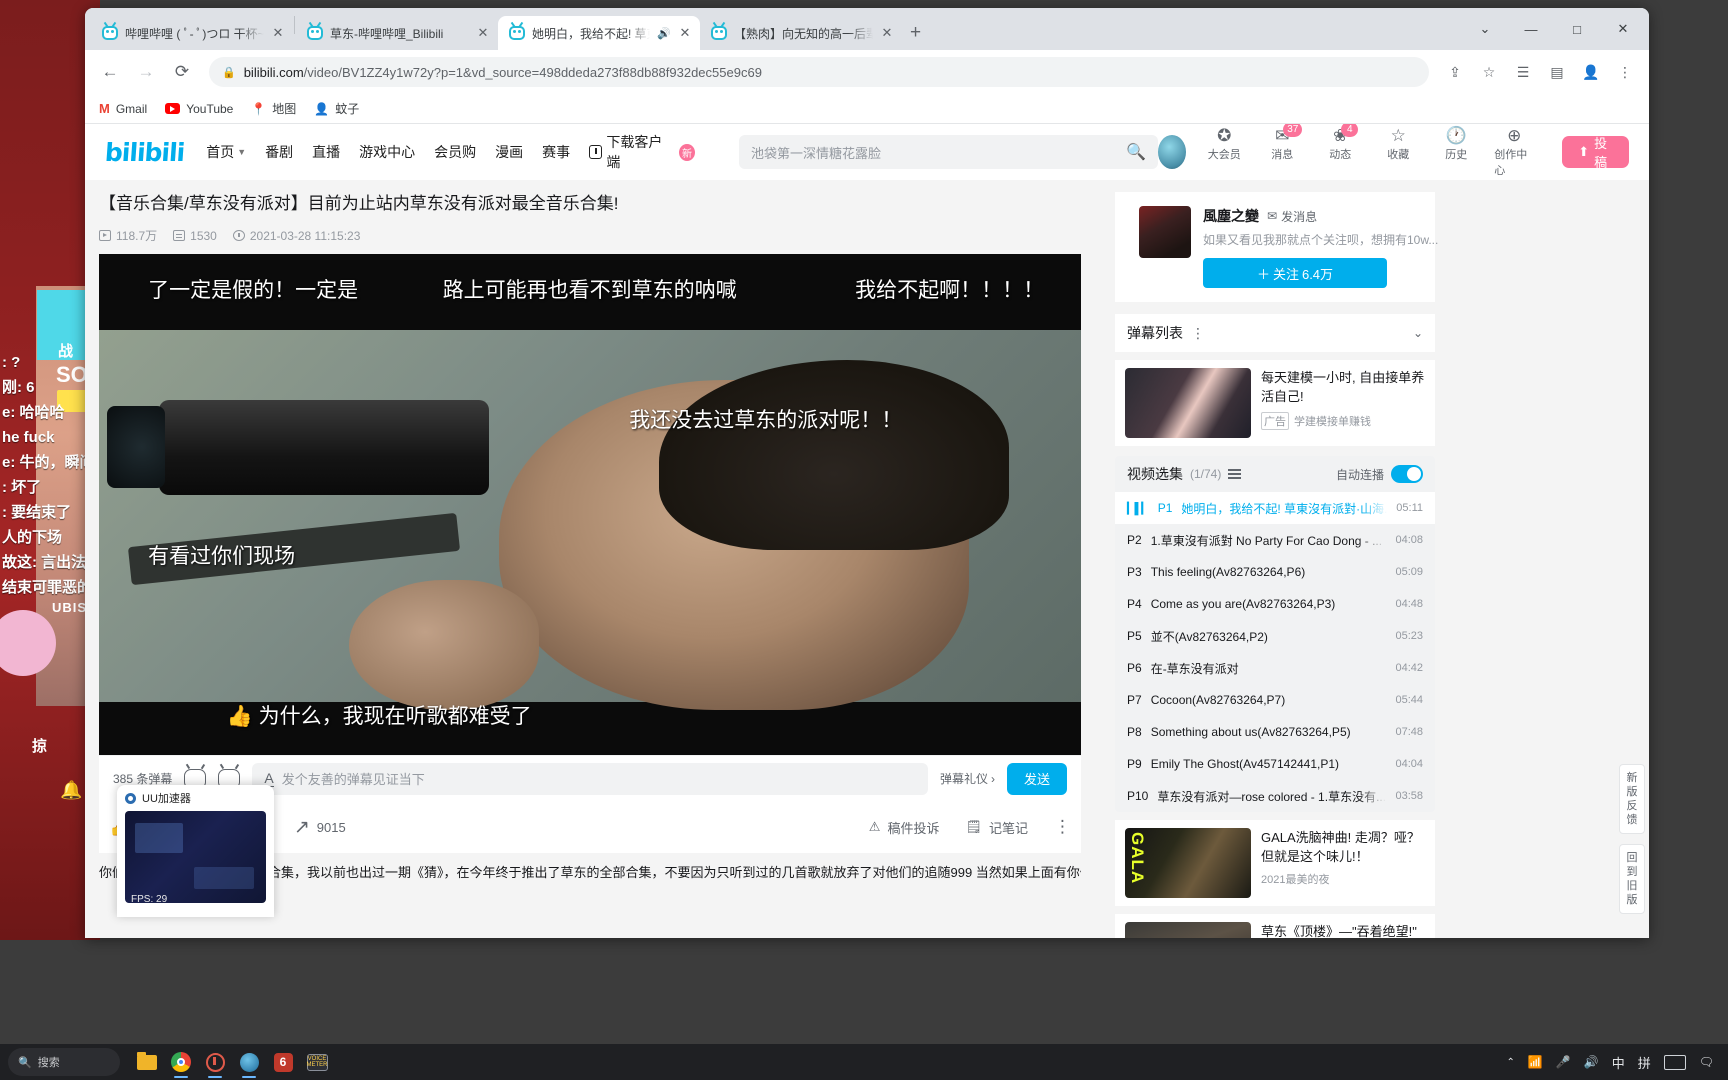 This screenshot has height=1080, width=1728. I want to click on browser-tab-3-active: 她明白，我给不起! 草東沒有 🔊 ✕, so click(599, 33).